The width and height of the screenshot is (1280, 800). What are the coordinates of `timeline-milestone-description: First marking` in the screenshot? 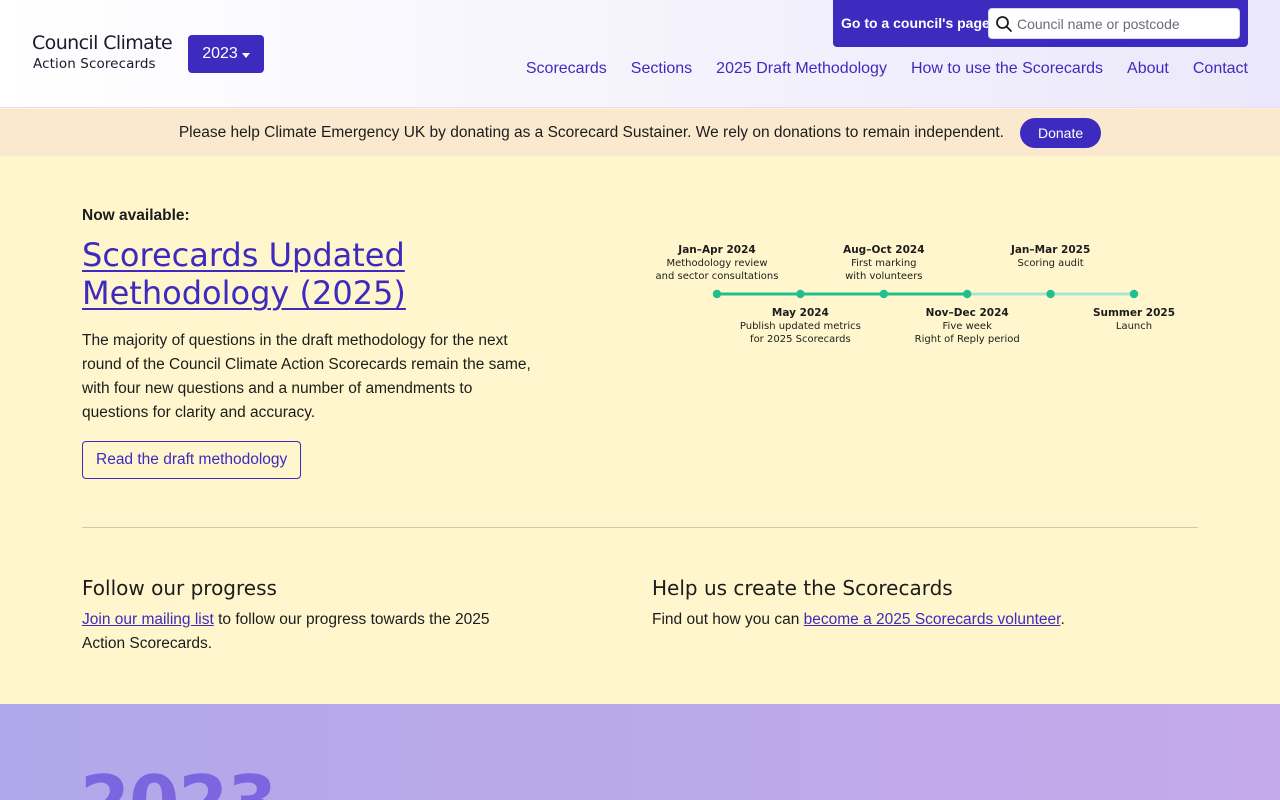 It's located at (883, 263).